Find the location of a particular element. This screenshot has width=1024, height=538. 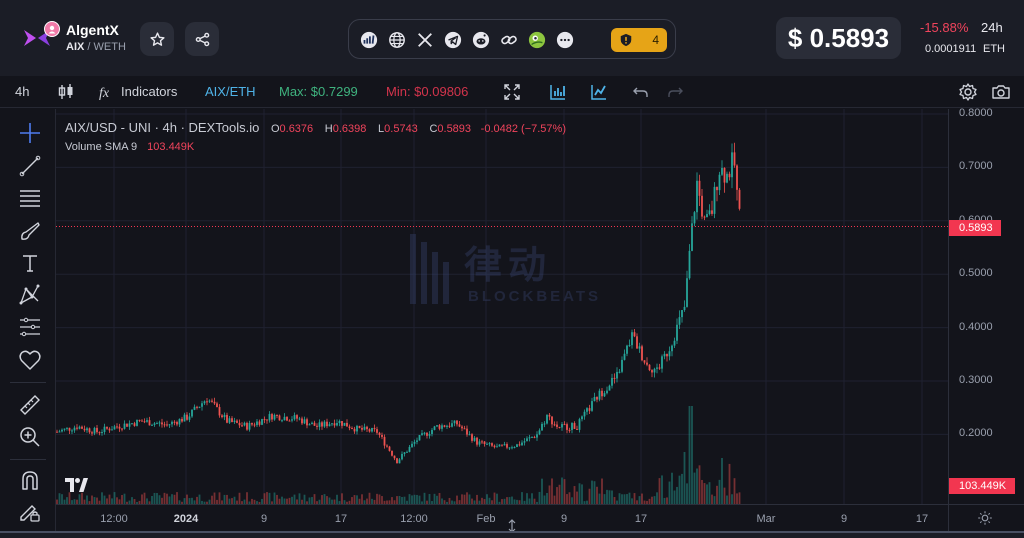

link-link is located at coordinates (509, 40).